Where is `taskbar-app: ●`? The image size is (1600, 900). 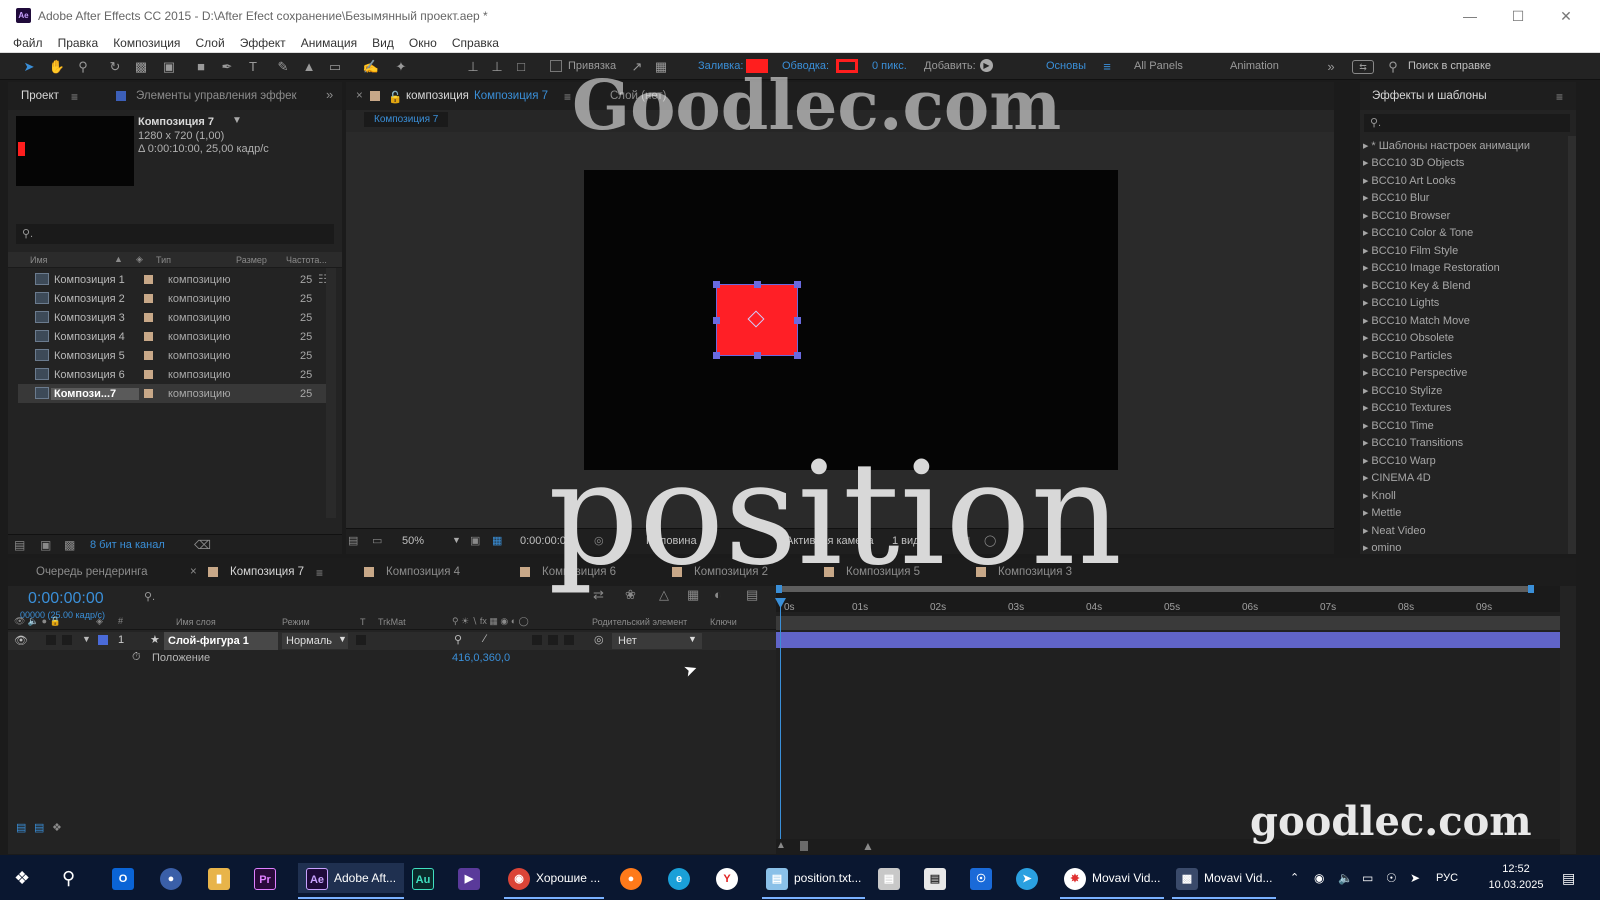 taskbar-app: ● is located at coordinates (634, 878).